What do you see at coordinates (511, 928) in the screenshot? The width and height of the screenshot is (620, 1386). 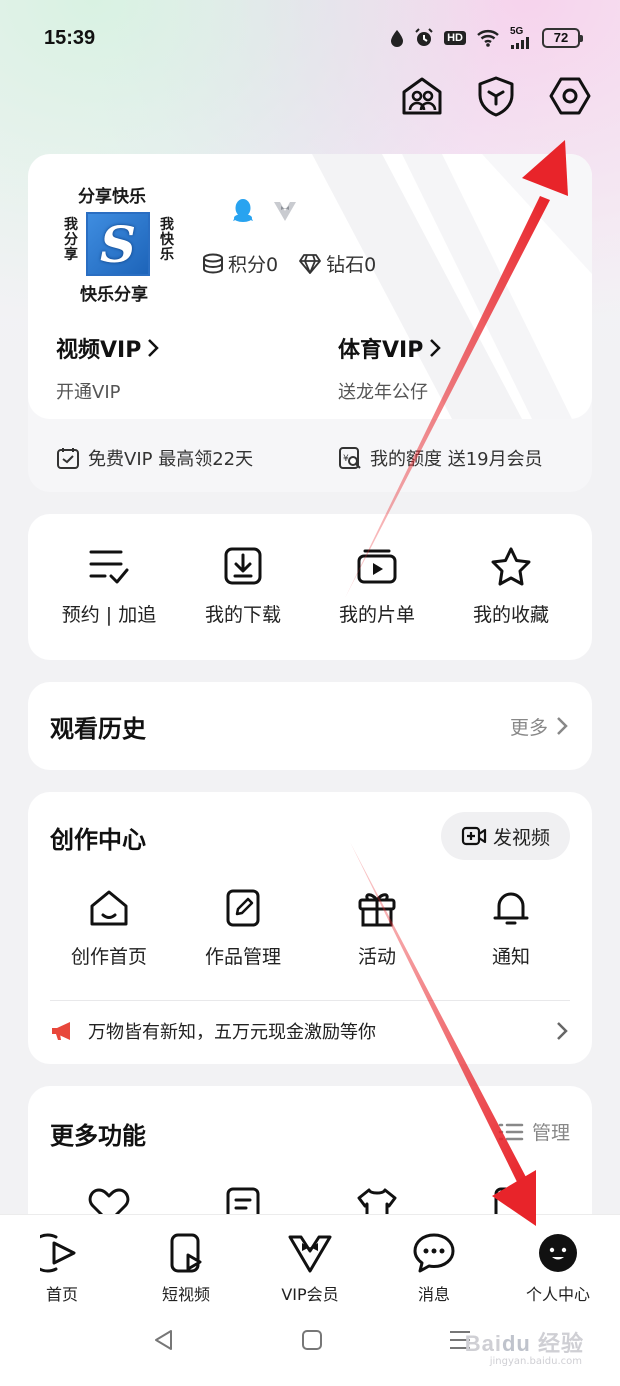 I see `creator-notifications: 通知` at bounding box center [511, 928].